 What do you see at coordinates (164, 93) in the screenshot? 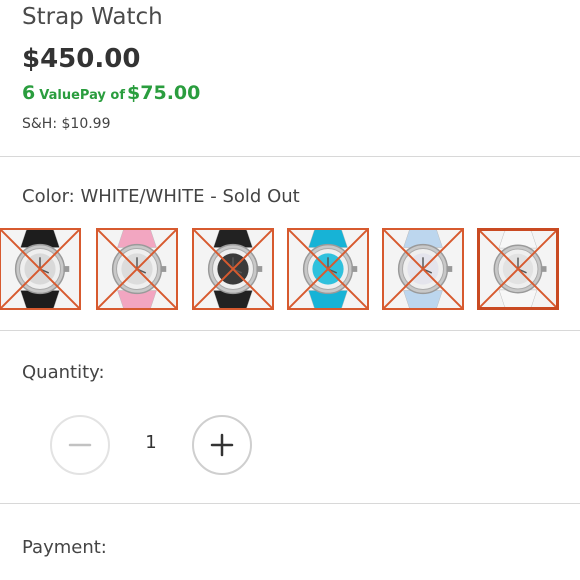
I see `valuepay-amount: $75.00` at bounding box center [164, 93].